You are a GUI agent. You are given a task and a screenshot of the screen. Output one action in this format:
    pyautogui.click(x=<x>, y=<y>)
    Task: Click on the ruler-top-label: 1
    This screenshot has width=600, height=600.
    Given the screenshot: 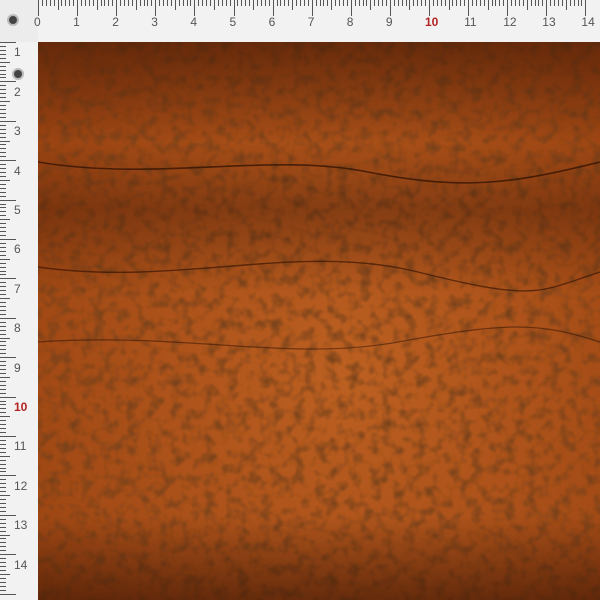 What is the action you would take?
    pyautogui.click(x=76, y=22)
    